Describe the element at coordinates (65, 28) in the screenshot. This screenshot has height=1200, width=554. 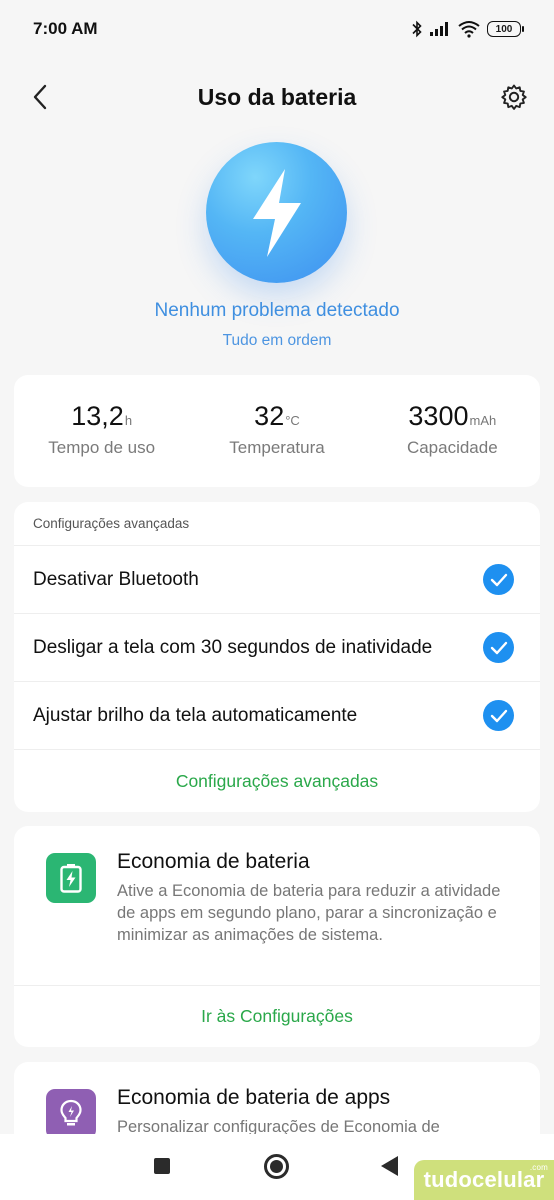
I see `status-time: 7:00 AM` at that location.